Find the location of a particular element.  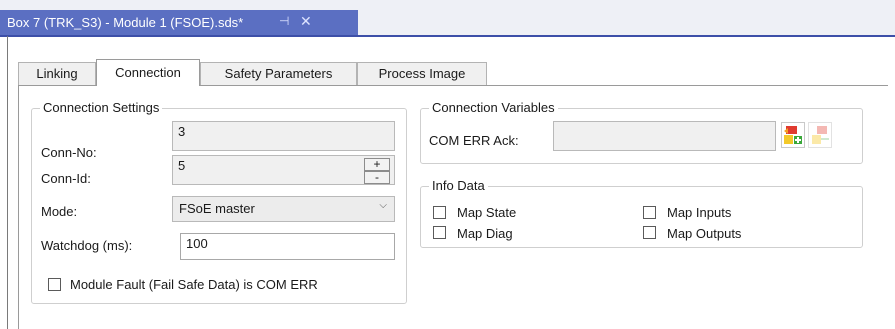

module-fault-label: Module Fault (Fail Safe Data) is COM ERR is located at coordinates (194, 284).